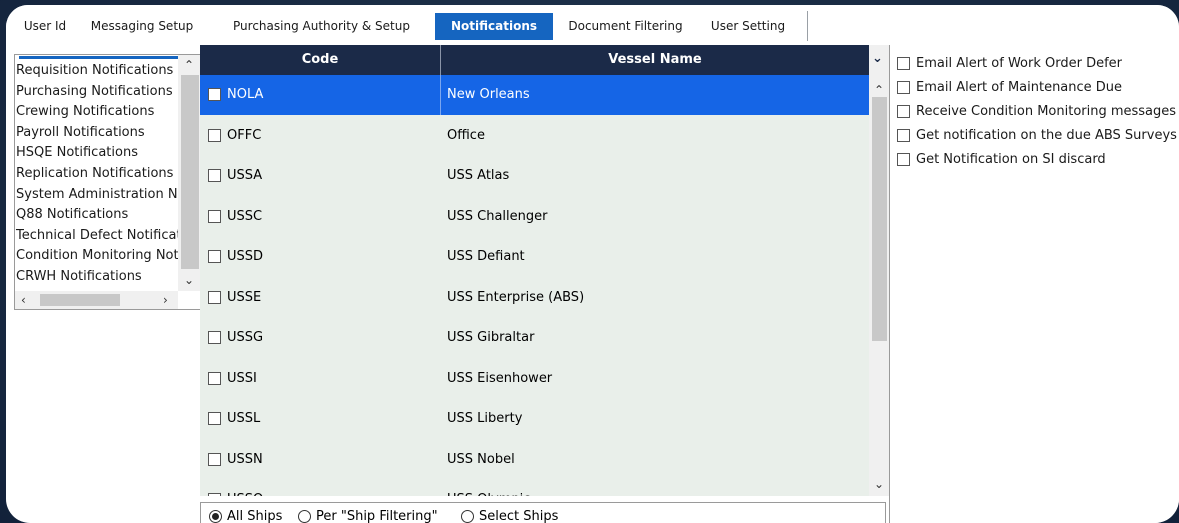  What do you see at coordinates (481, 459) in the screenshot?
I see `cell-vessel-name: USS Nobel` at bounding box center [481, 459].